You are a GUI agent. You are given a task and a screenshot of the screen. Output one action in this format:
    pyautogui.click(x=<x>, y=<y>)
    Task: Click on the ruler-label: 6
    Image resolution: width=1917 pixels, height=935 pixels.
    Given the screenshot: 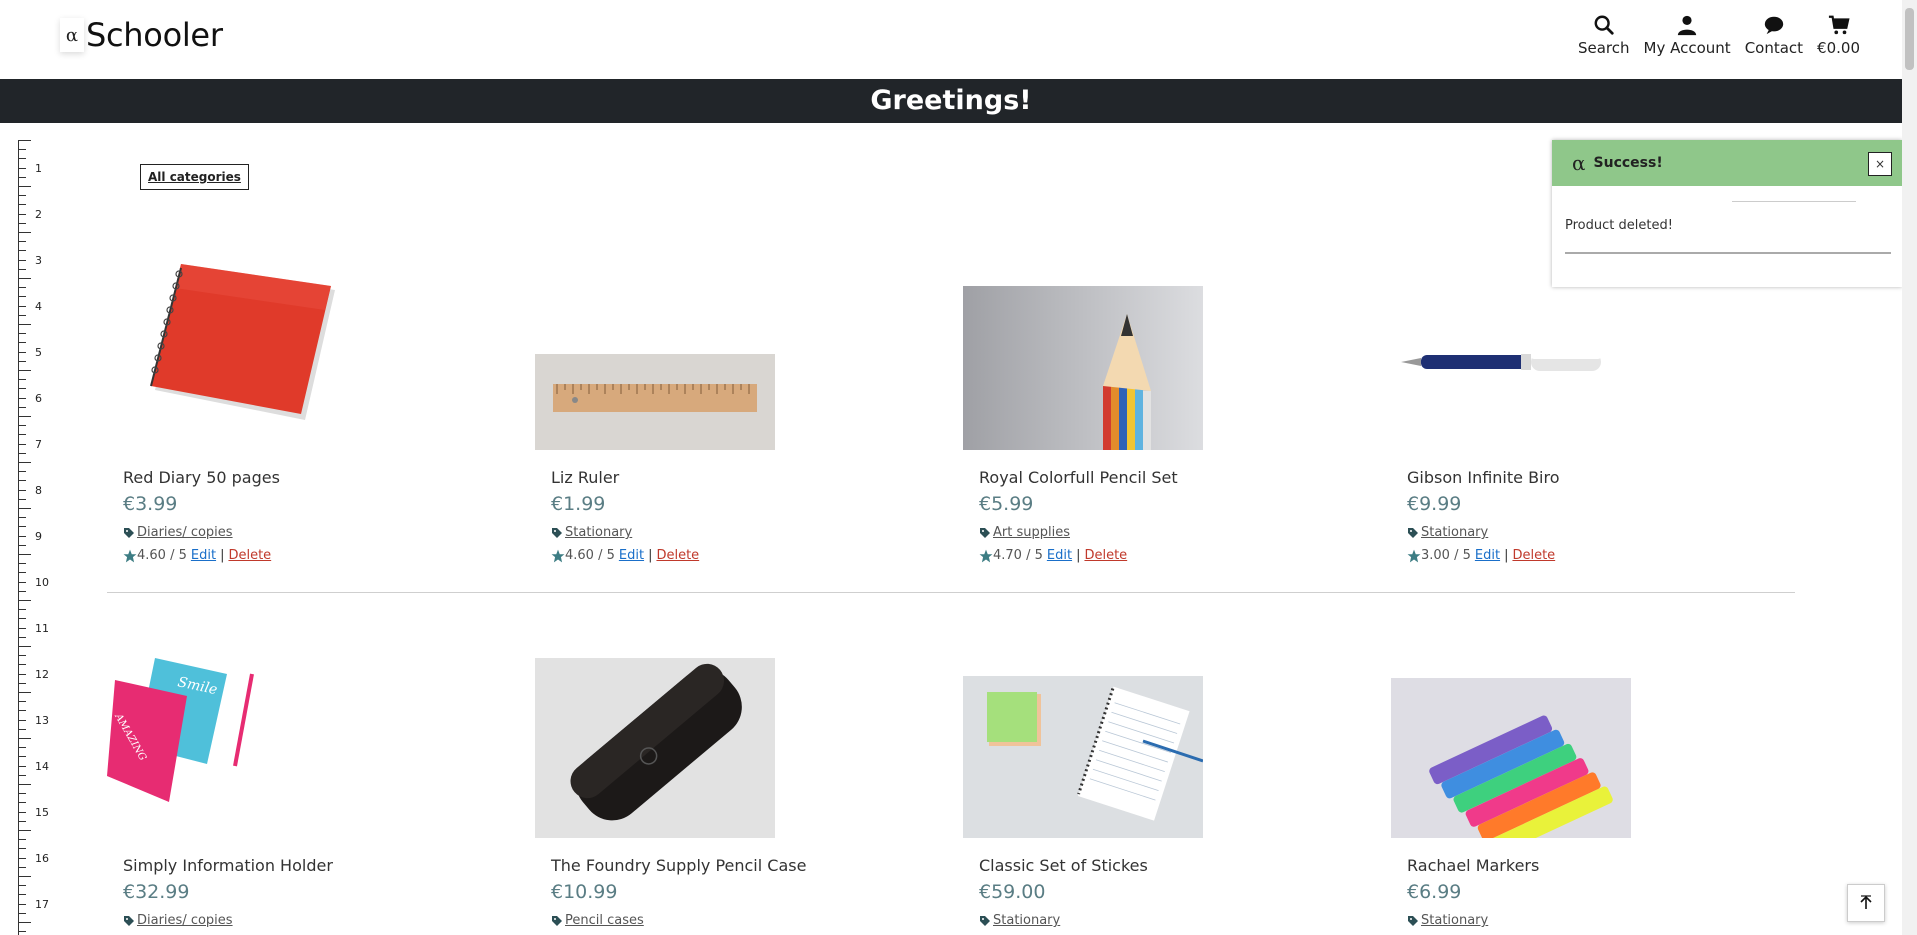 What is the action you would take?
    pyautogui.click(x=38, y=398)
    